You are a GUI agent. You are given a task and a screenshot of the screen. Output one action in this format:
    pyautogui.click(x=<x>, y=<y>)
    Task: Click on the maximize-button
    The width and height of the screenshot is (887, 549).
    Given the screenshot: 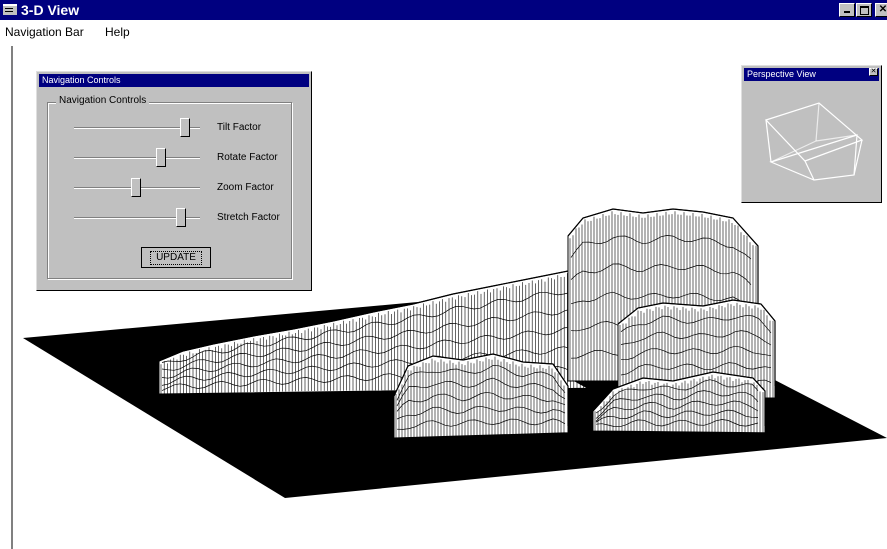 What is the action you would take?
    pyautogui.click(x=864, y=10)
    